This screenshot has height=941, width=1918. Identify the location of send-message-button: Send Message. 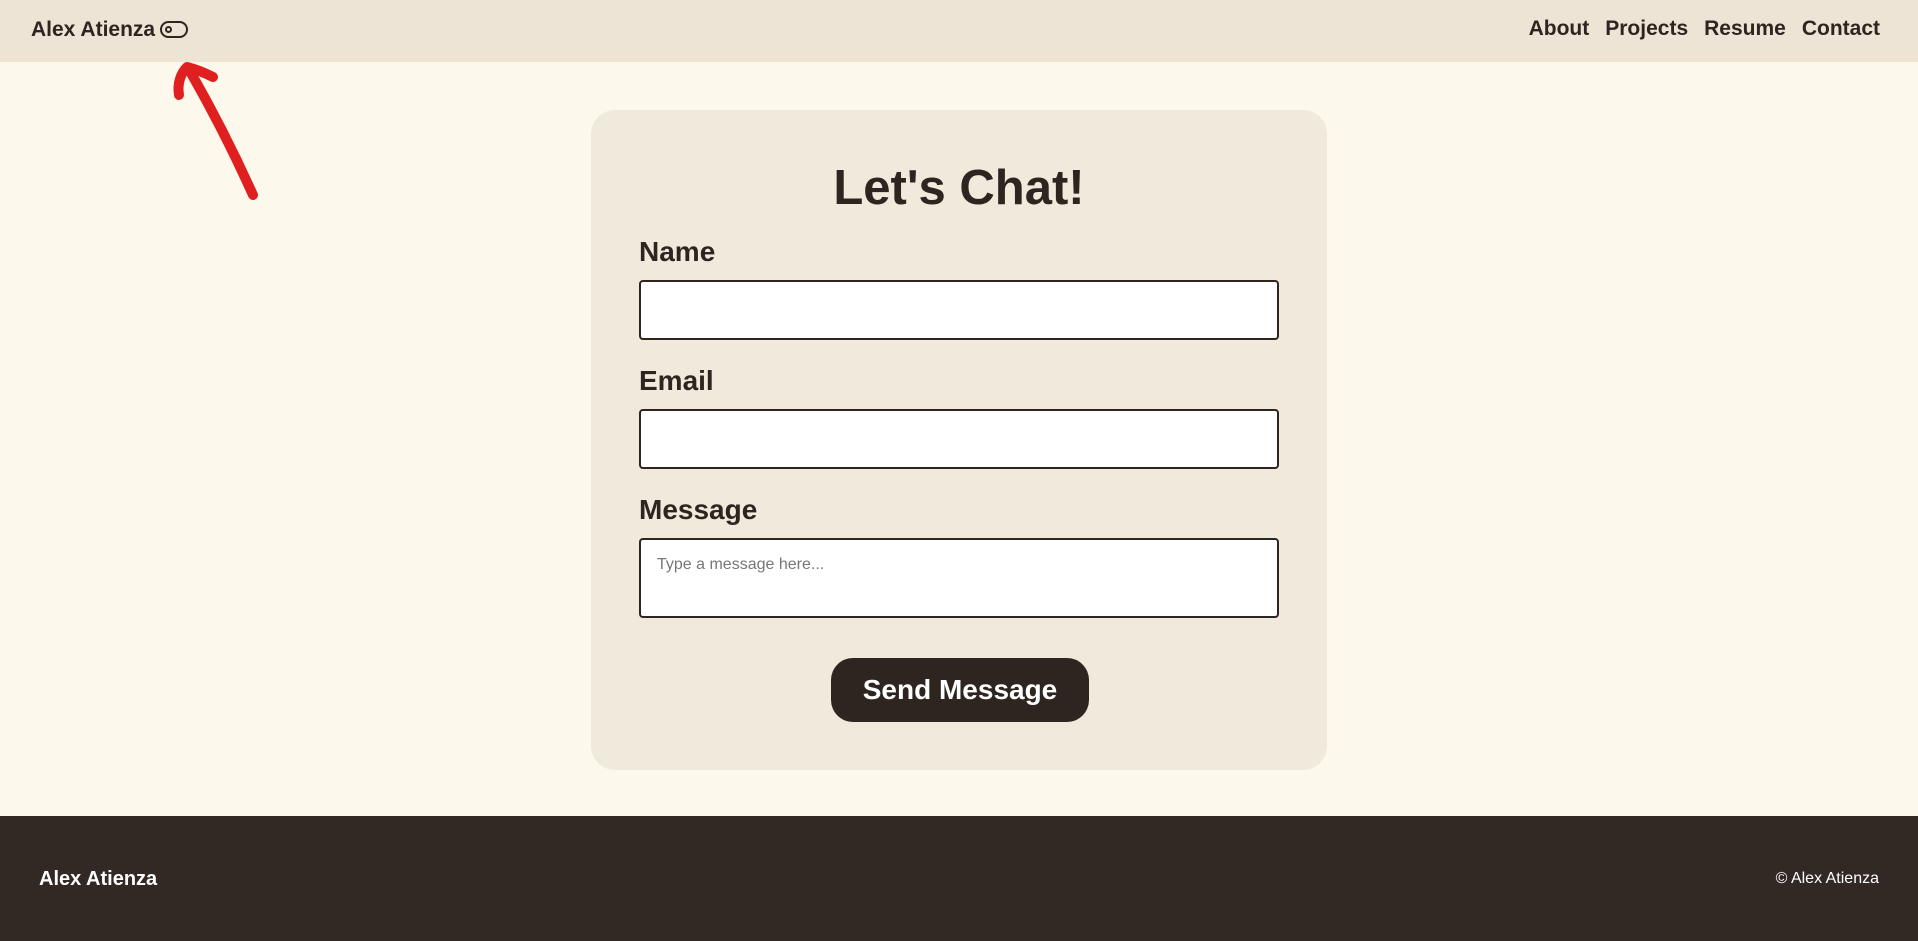
(960, 690).